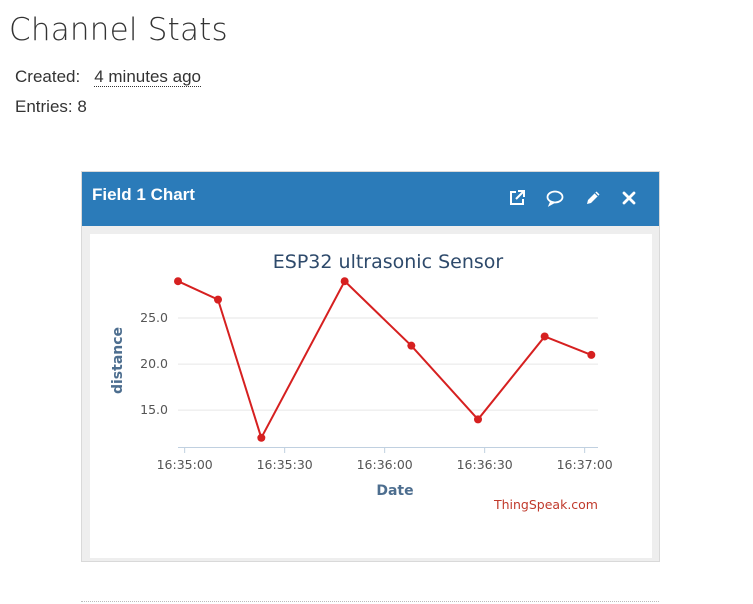  I want to click on panel-title: Field 1 Chart, so click(143, 194).